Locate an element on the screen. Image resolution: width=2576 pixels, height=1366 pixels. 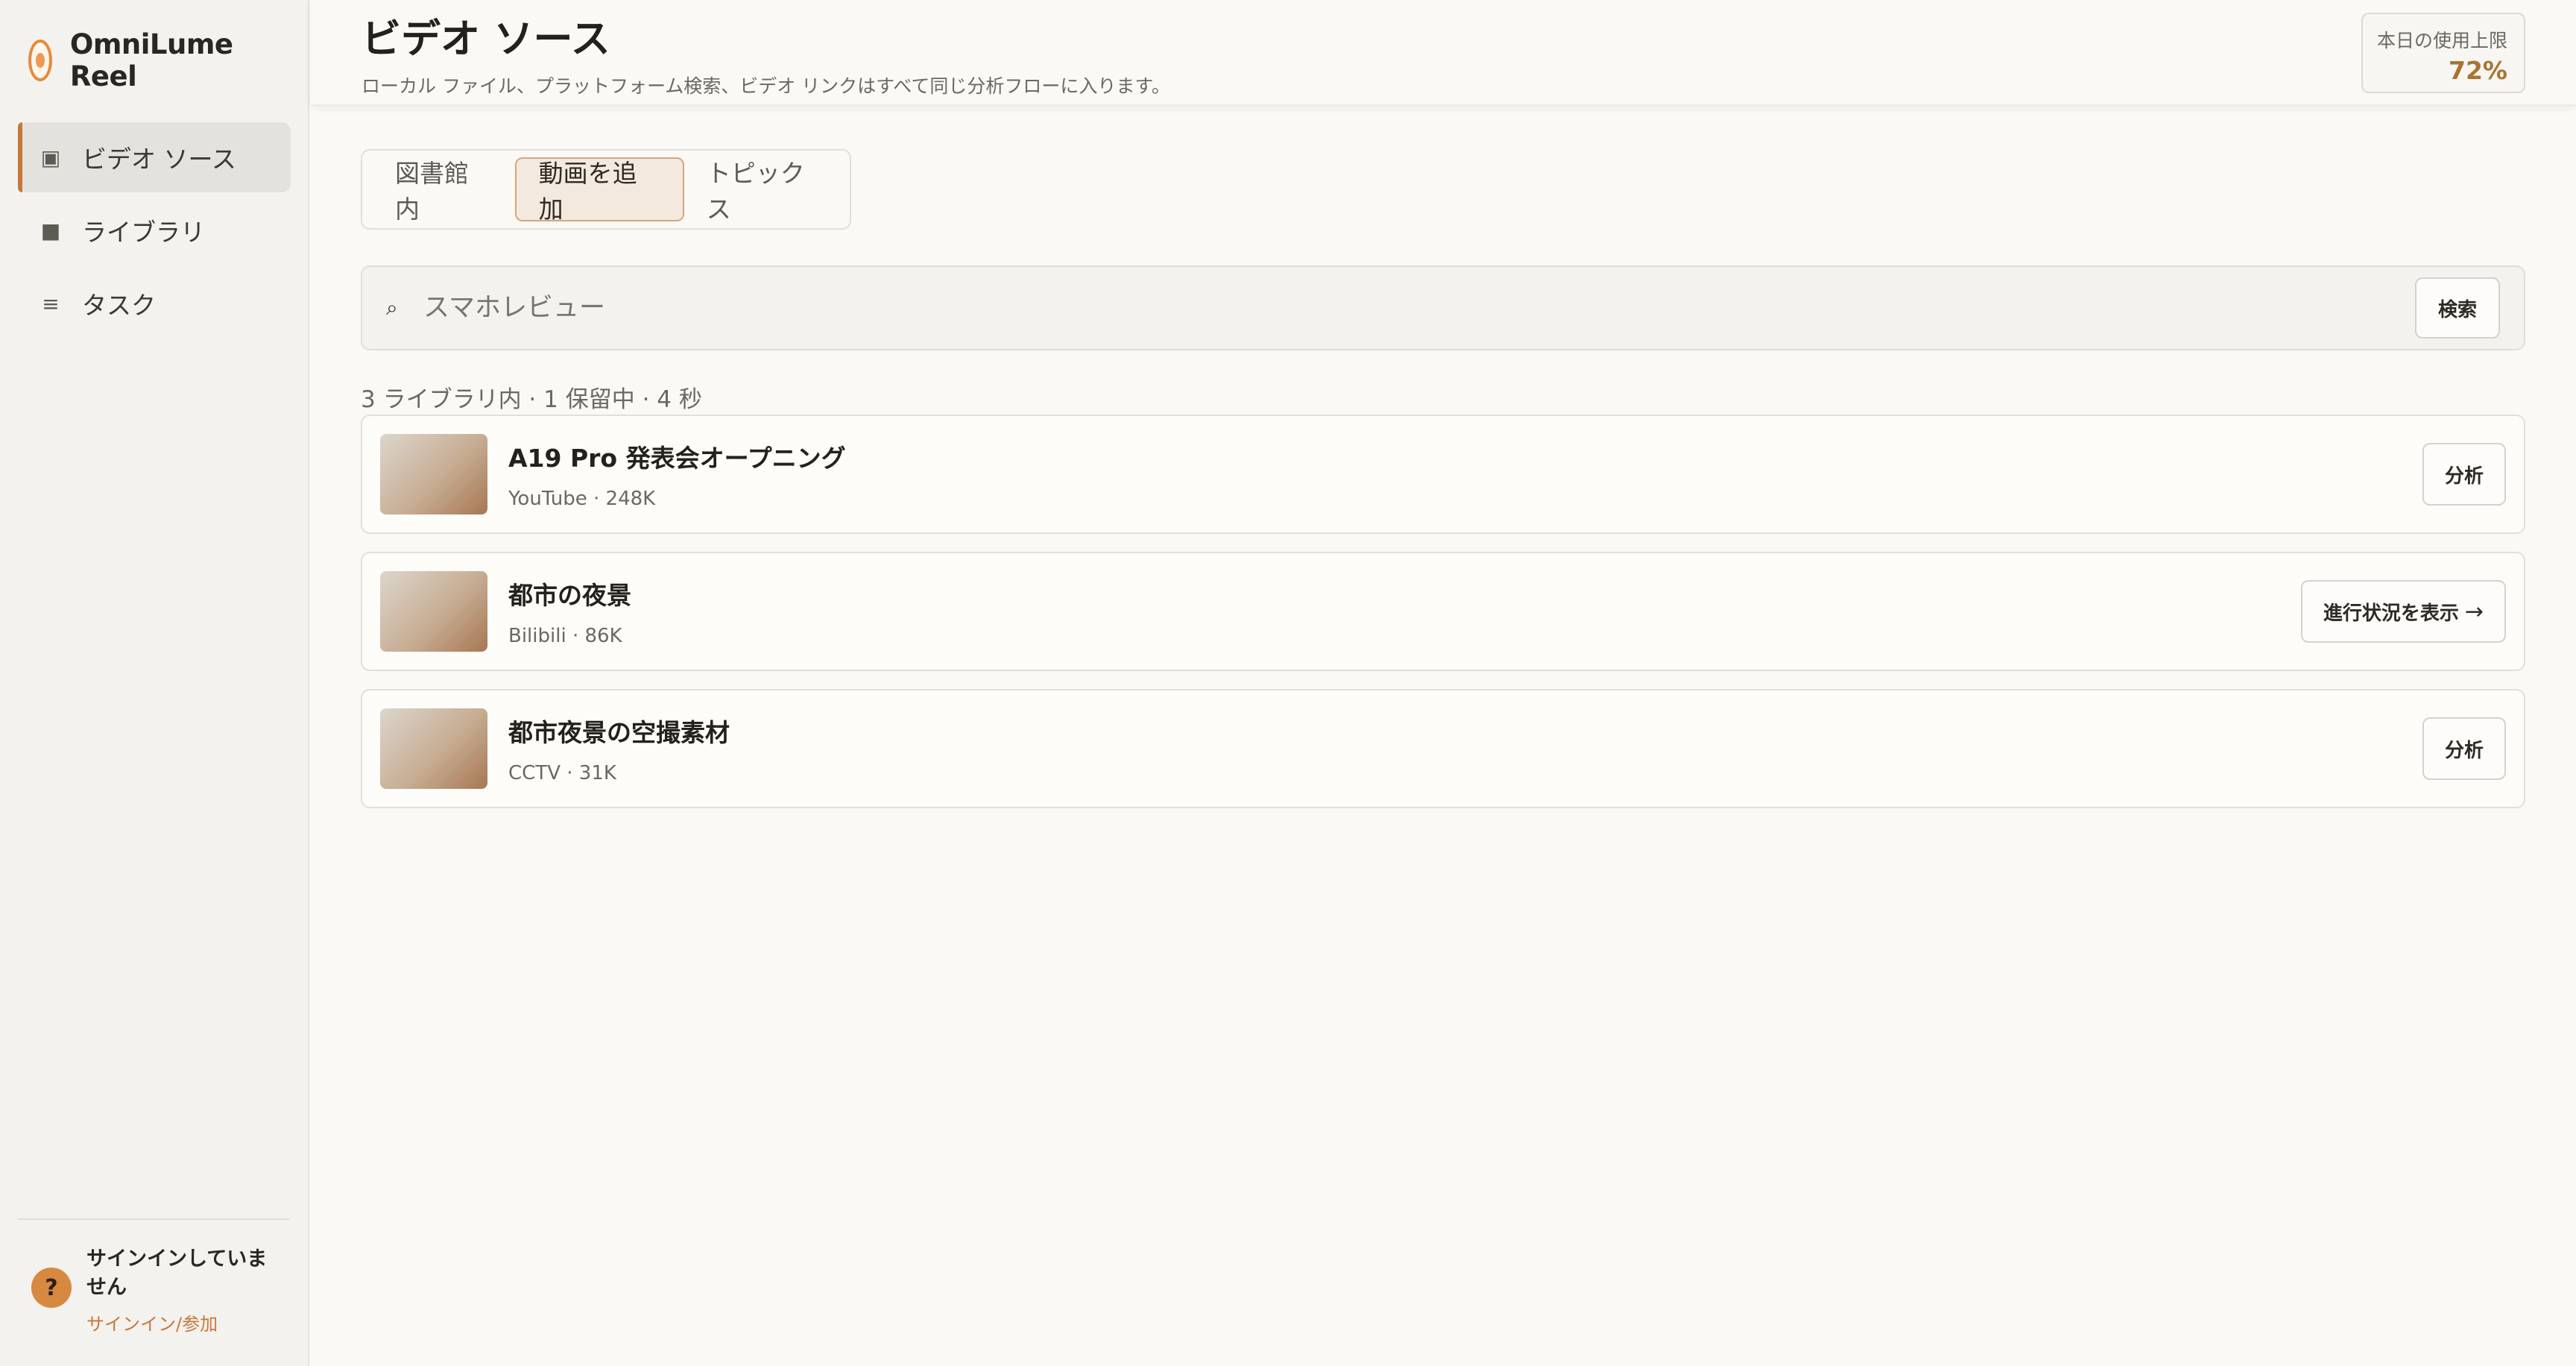
usage-limit-label: 本日の使用上限 is located at coordinates (2441, 40).